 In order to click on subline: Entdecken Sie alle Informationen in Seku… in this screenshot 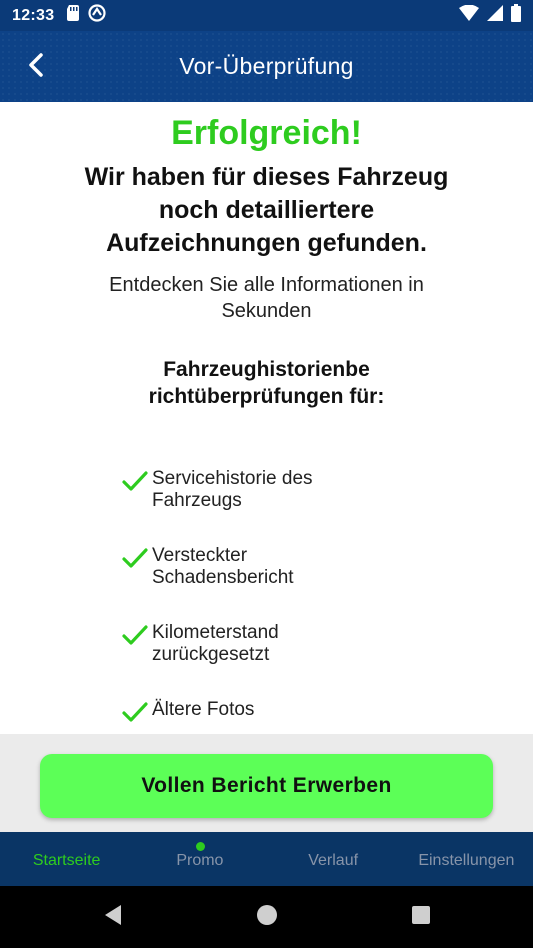, I will do `click(266, 298)`.